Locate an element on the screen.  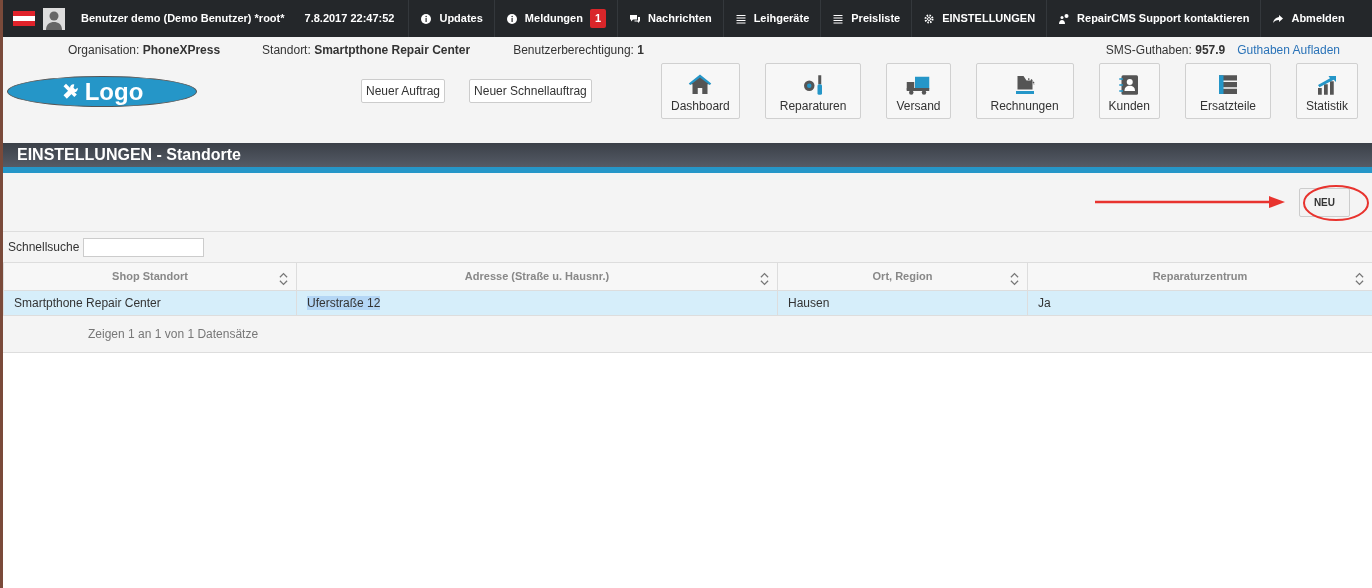
record-count: Zeigen 1 an 1 von 1 Datensätze is located at coordinates (173, 334).